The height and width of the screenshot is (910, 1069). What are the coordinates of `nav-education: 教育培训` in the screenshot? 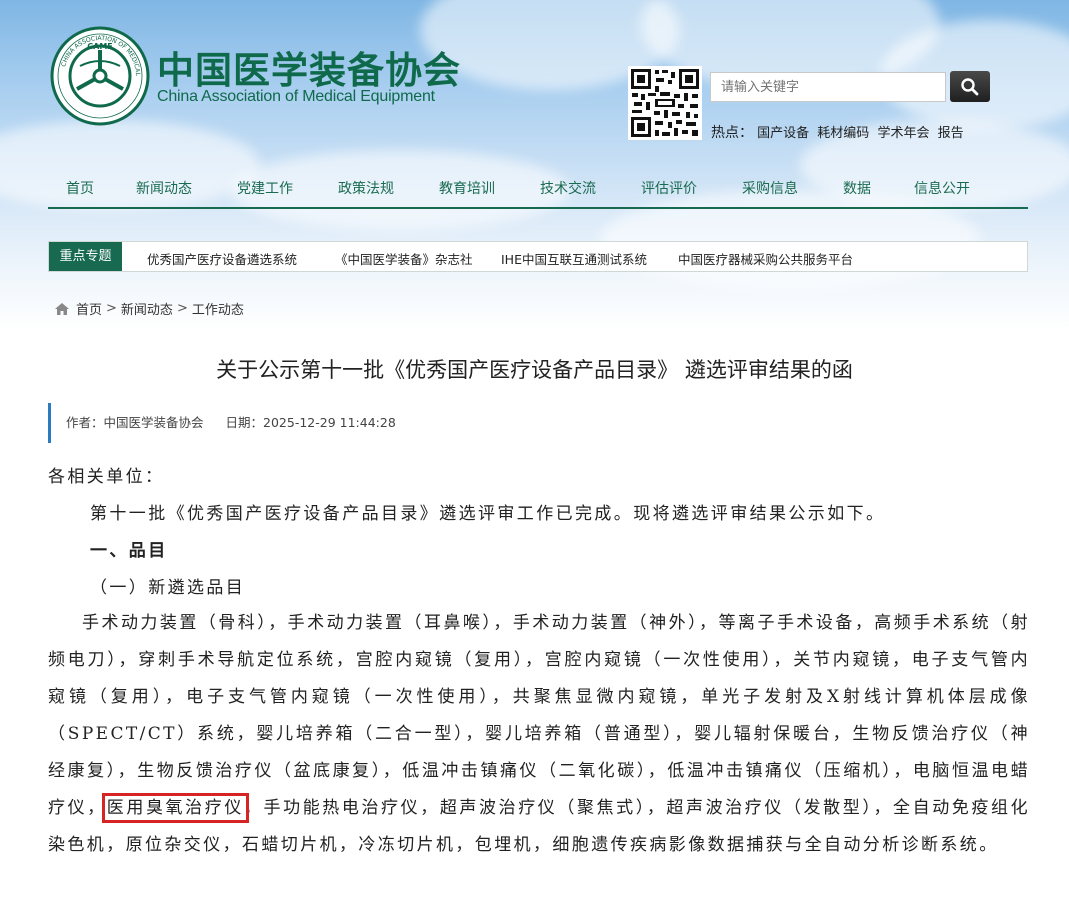 It's located at (467, 188).